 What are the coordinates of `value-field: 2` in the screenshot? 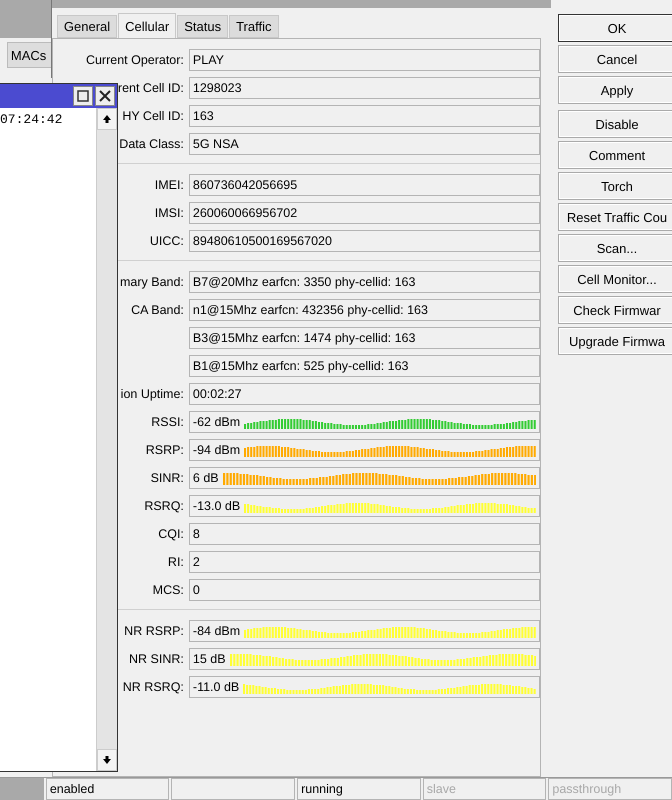 It's located at (364, 562).